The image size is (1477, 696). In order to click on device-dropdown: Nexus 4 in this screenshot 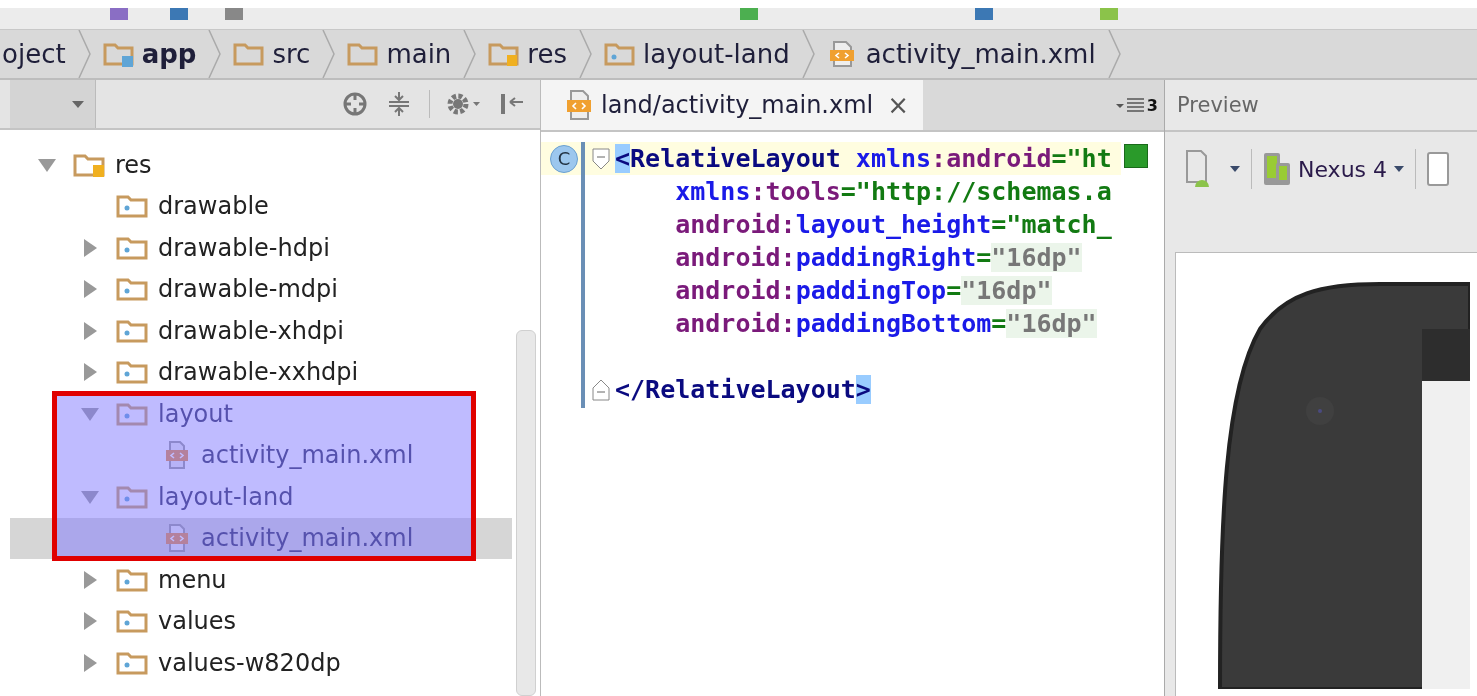, I will do `click(1334, 169)`.